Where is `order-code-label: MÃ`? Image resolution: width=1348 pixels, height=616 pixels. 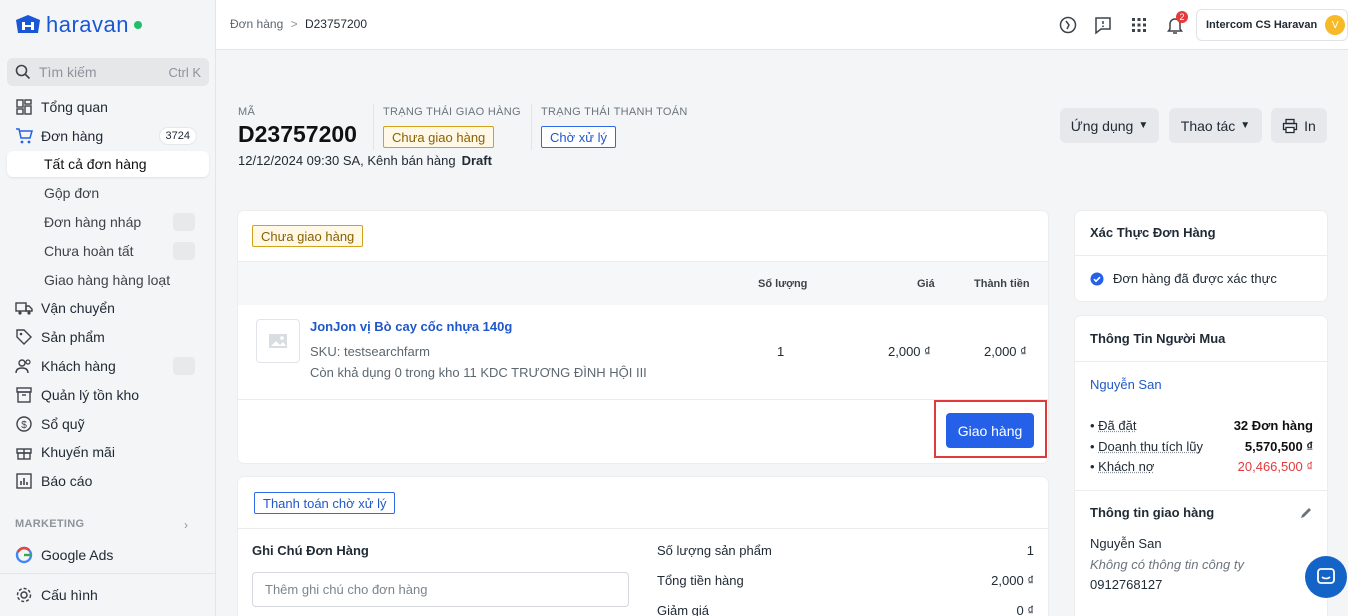 order-code-label: MÃ is located at coordinates (247, 112).